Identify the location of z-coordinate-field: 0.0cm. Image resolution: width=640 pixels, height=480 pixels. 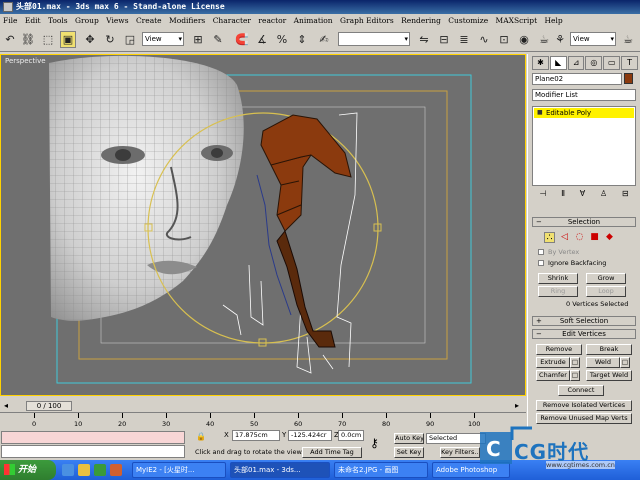
(351, 435).